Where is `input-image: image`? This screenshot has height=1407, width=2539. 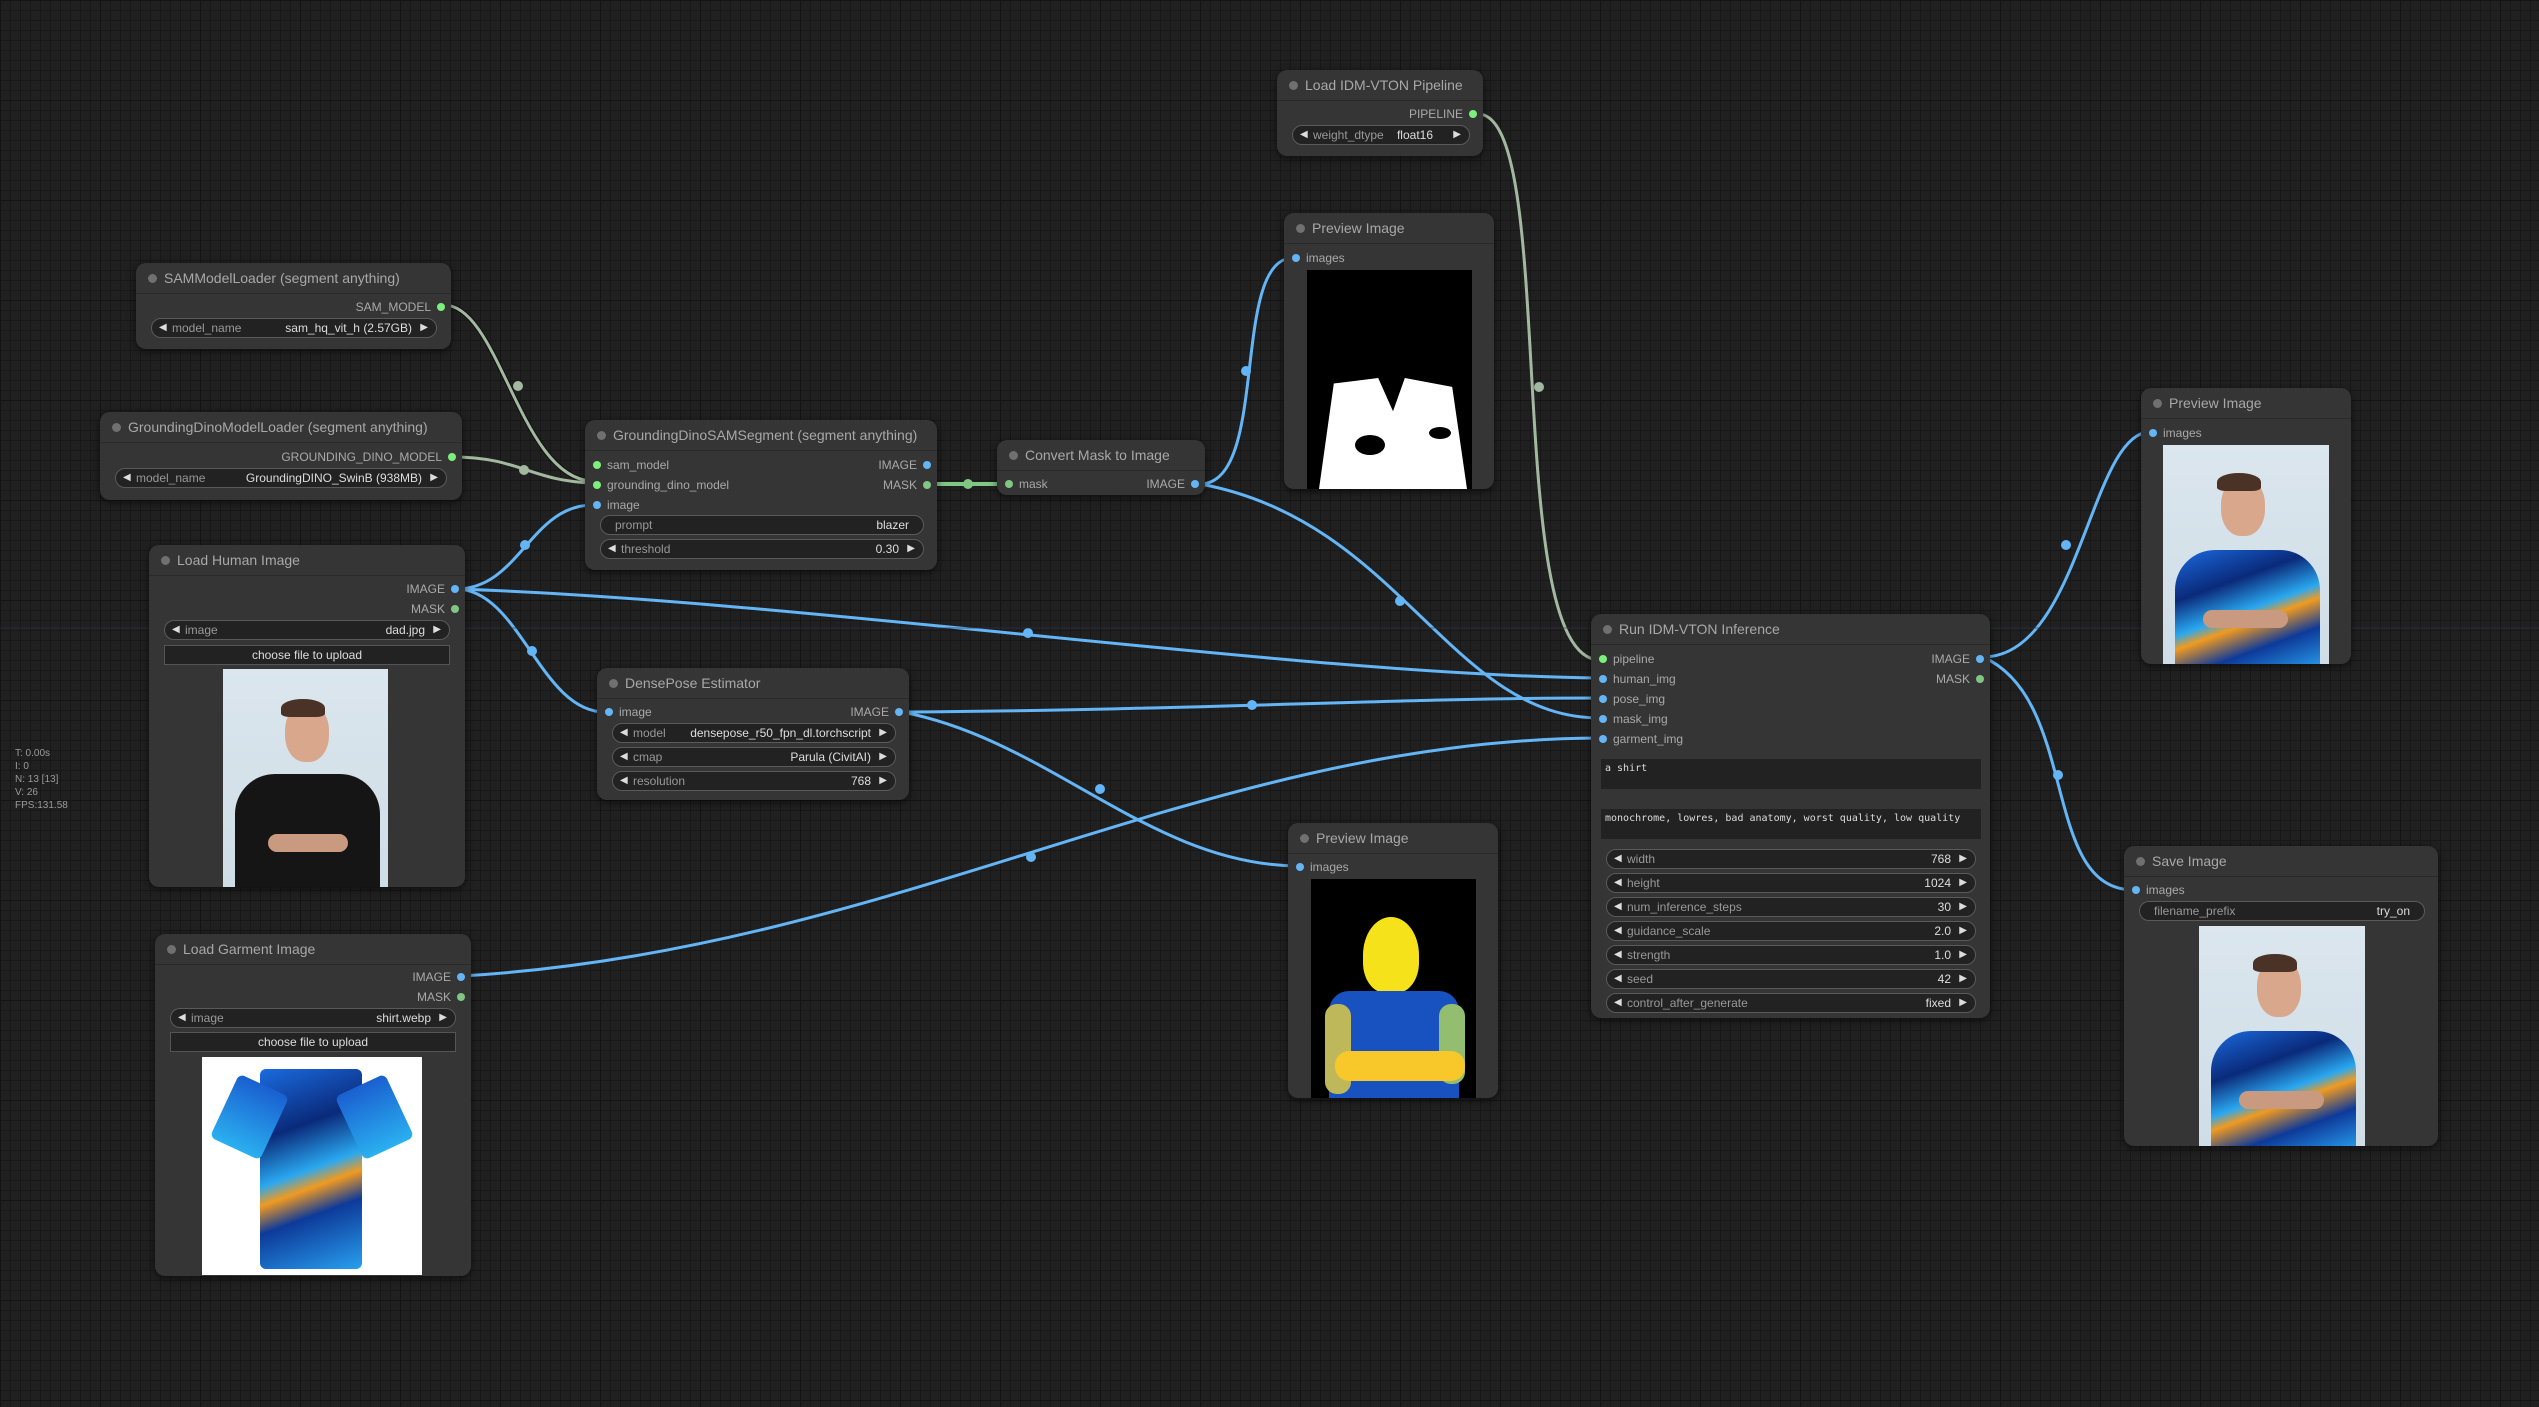
input-image: image is located at coordinates (627, 712).